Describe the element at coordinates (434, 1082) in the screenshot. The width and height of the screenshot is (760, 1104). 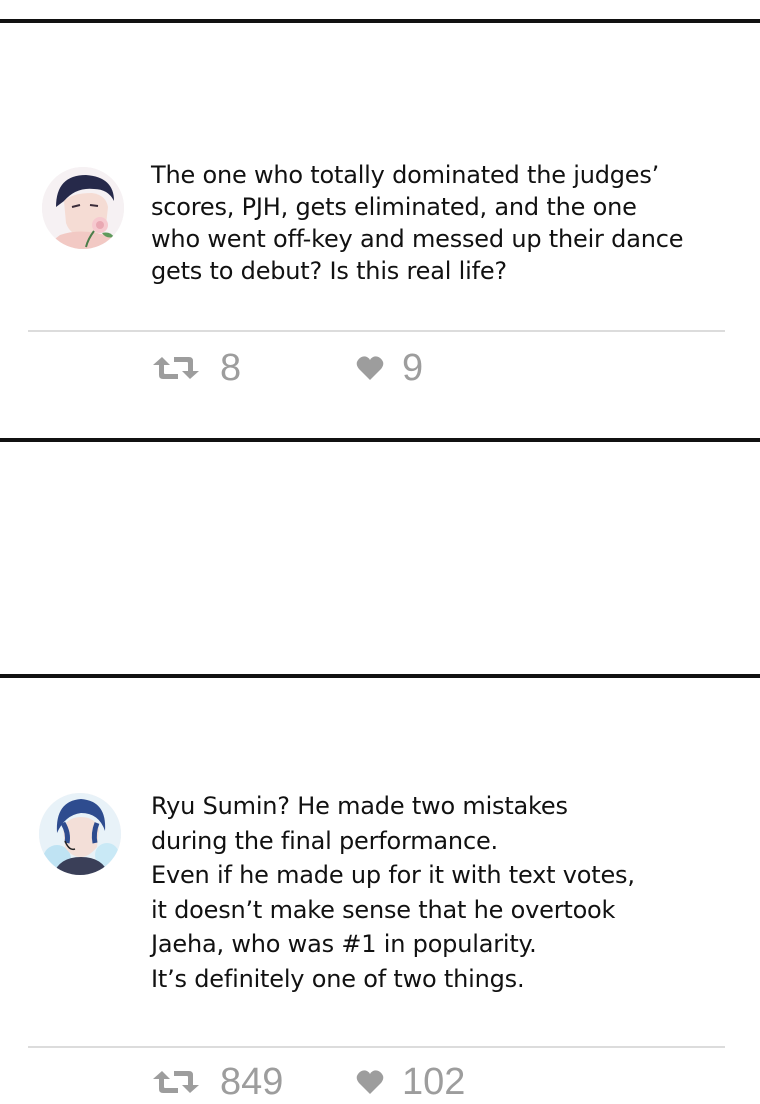
I see `like-count: 102` at that location.